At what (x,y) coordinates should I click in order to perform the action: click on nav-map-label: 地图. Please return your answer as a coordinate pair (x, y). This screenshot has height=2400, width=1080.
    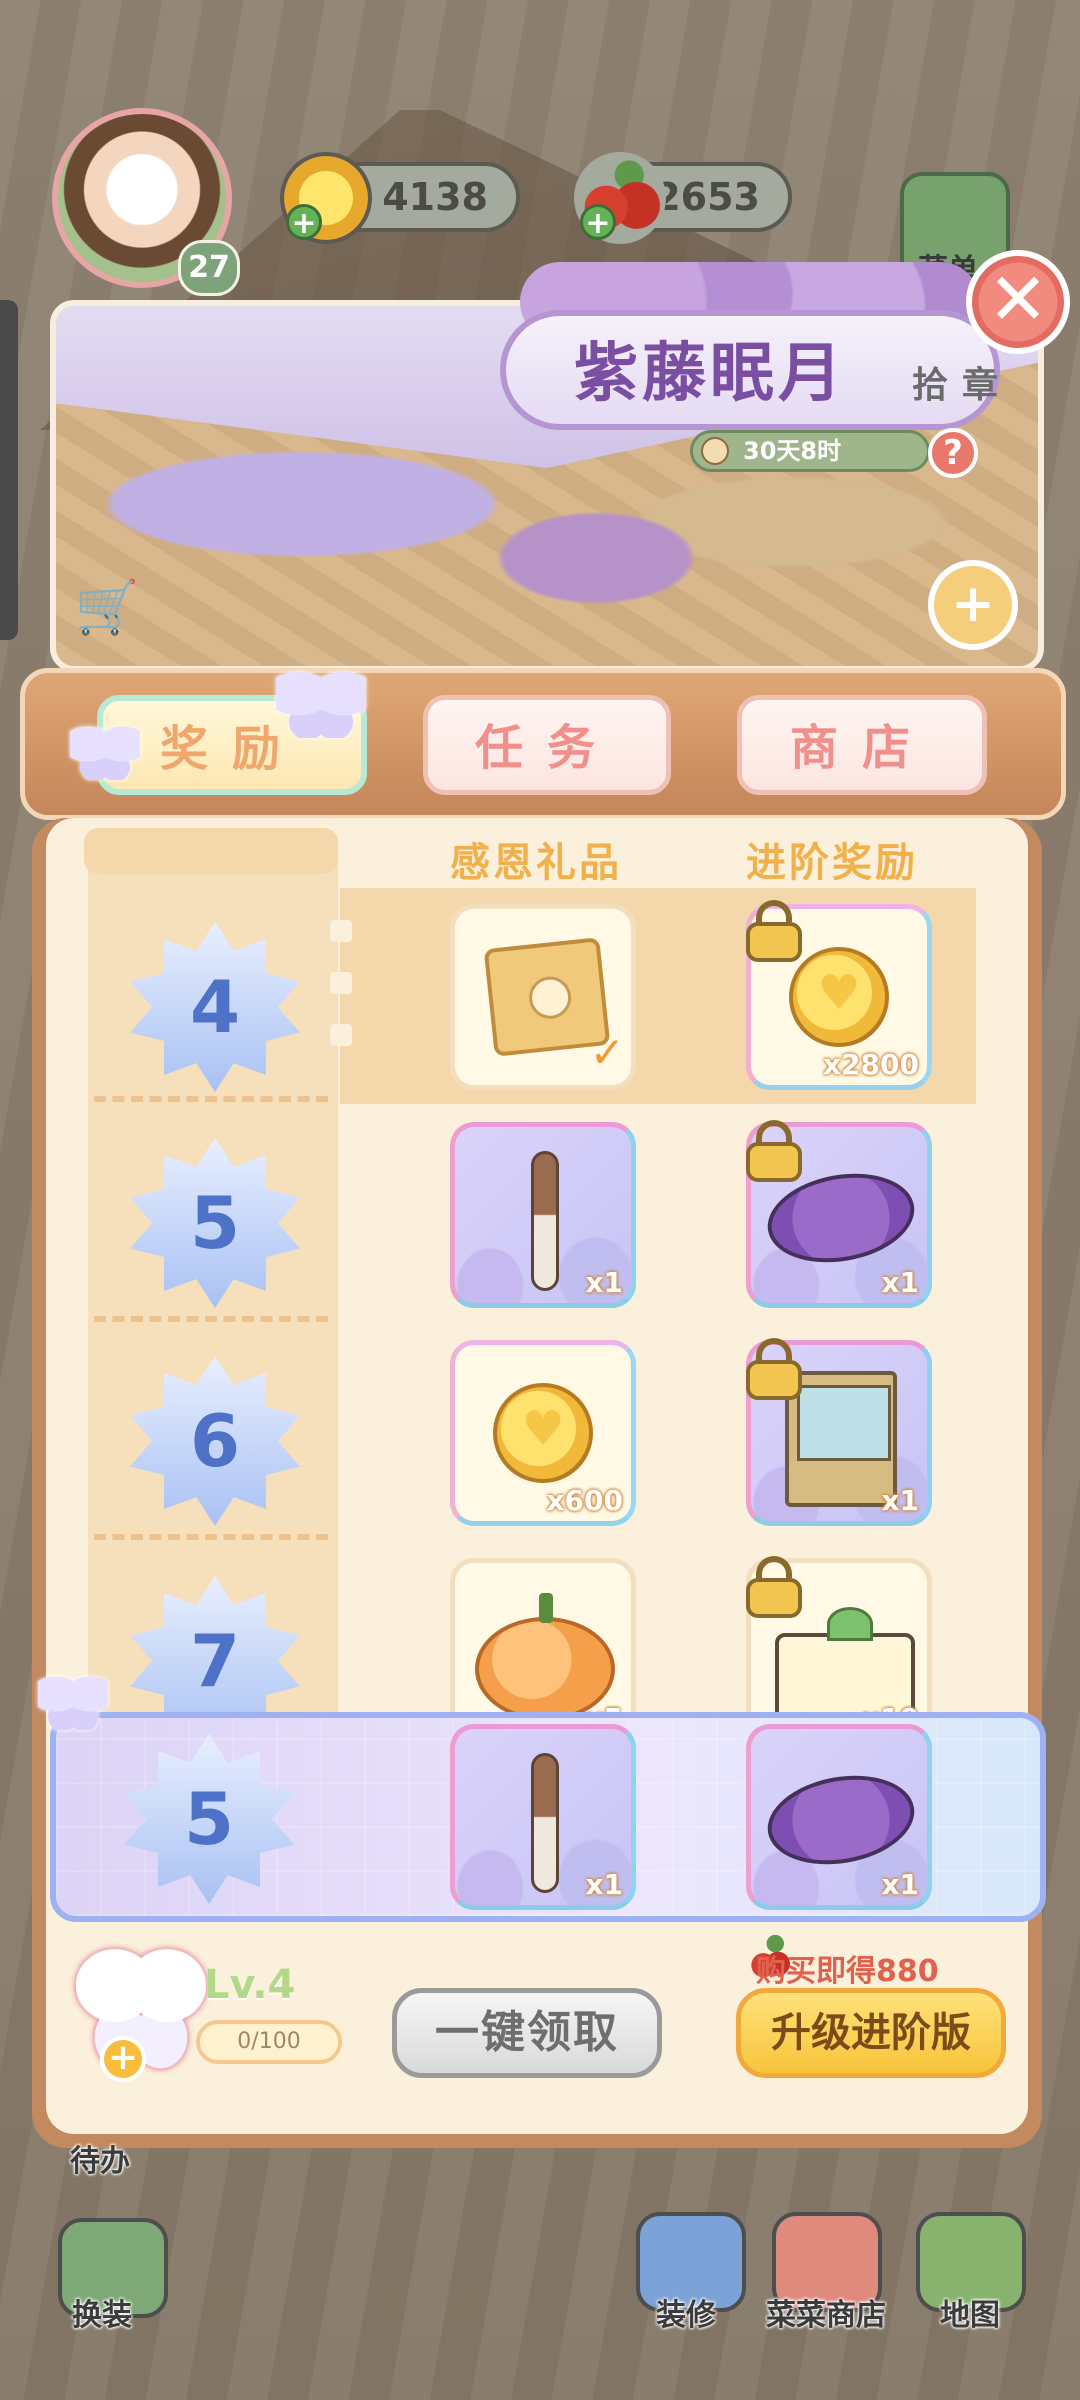
    Looking at the image, I should click on (970, 2315).